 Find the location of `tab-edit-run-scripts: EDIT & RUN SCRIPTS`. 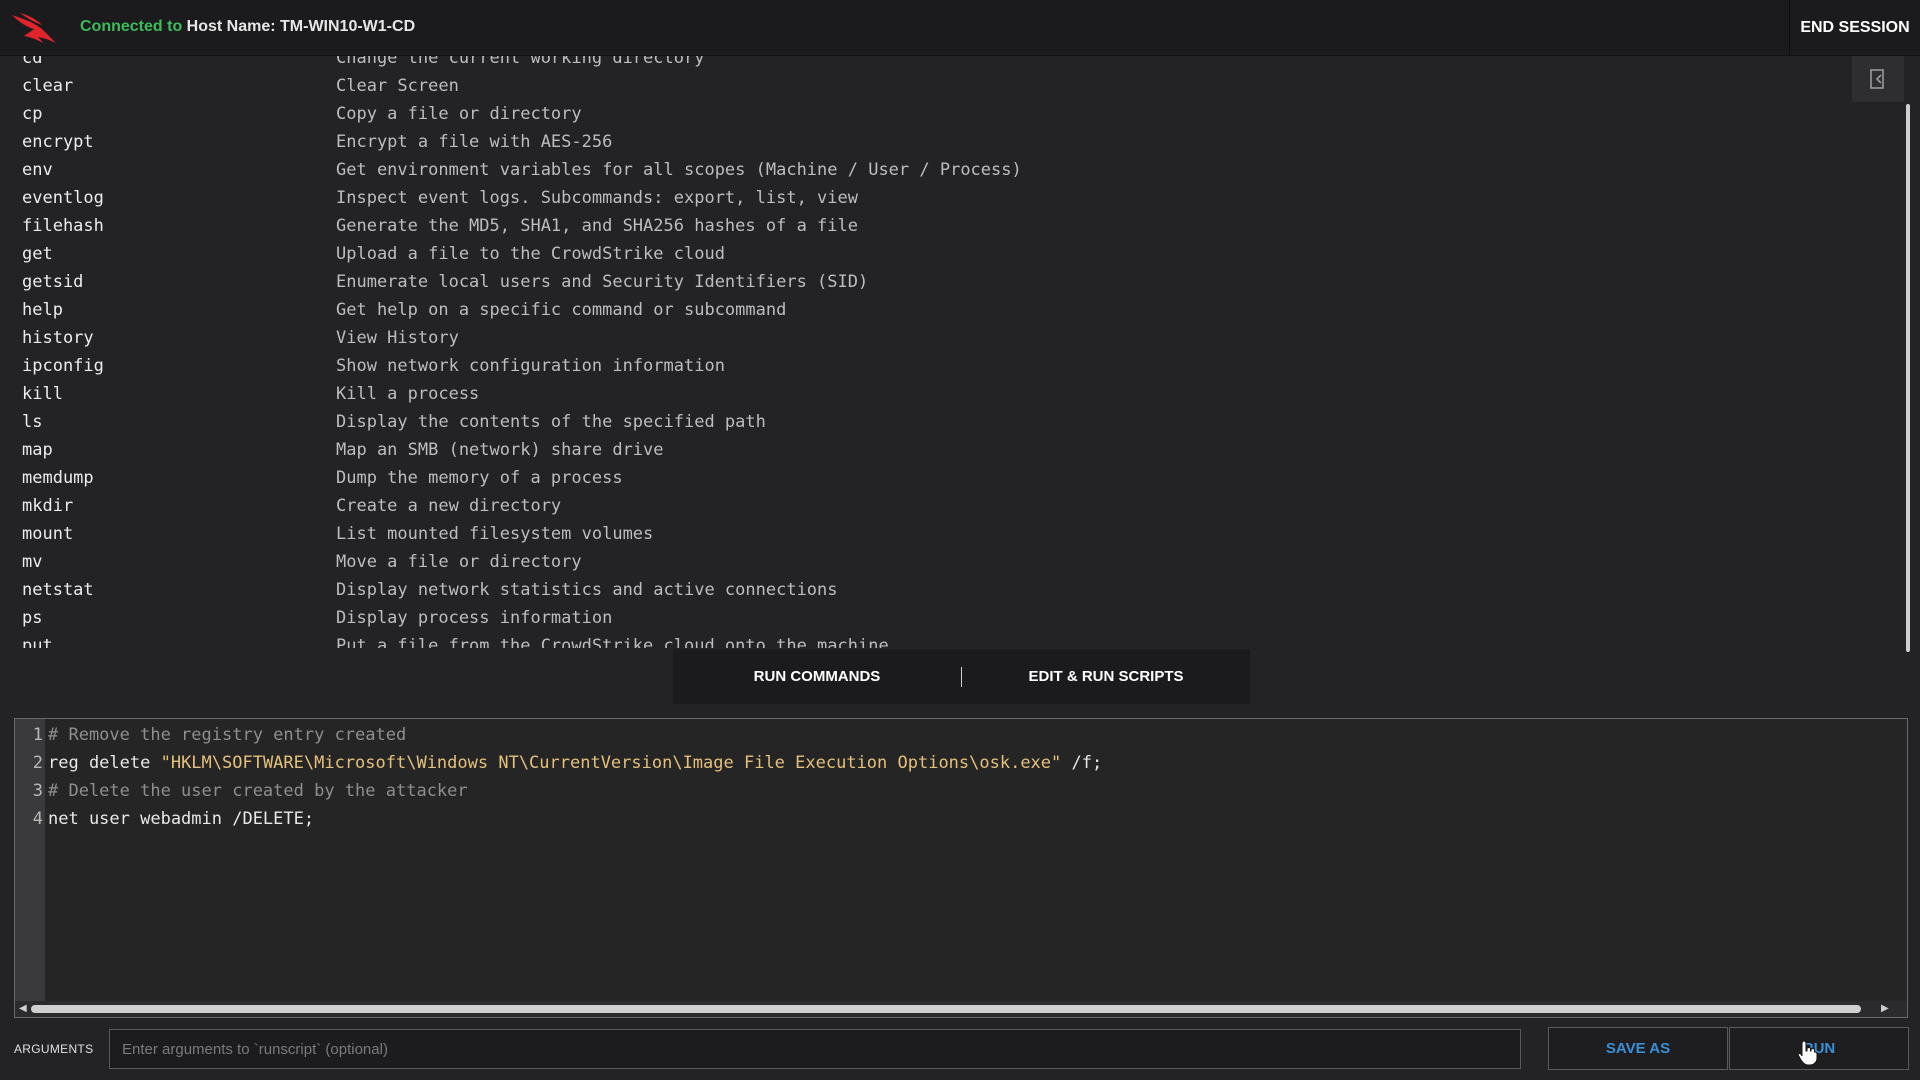

tab-edit-run-scripts: EDIT & RUN SCRIPTS is located at coordinates (1106, 676).